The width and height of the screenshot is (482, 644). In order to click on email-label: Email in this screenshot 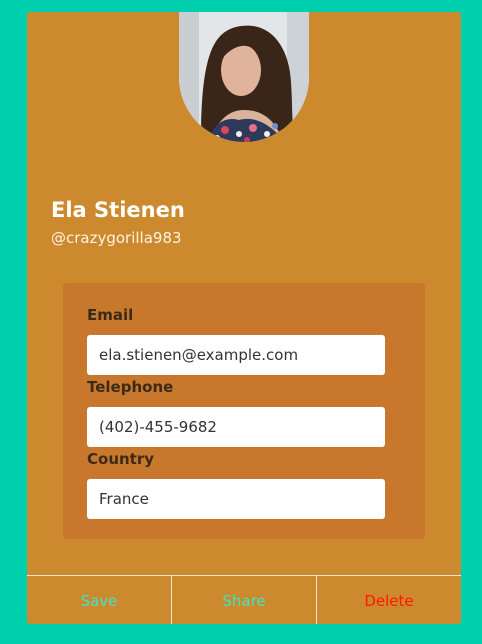, I will do `click(110, 315)`.